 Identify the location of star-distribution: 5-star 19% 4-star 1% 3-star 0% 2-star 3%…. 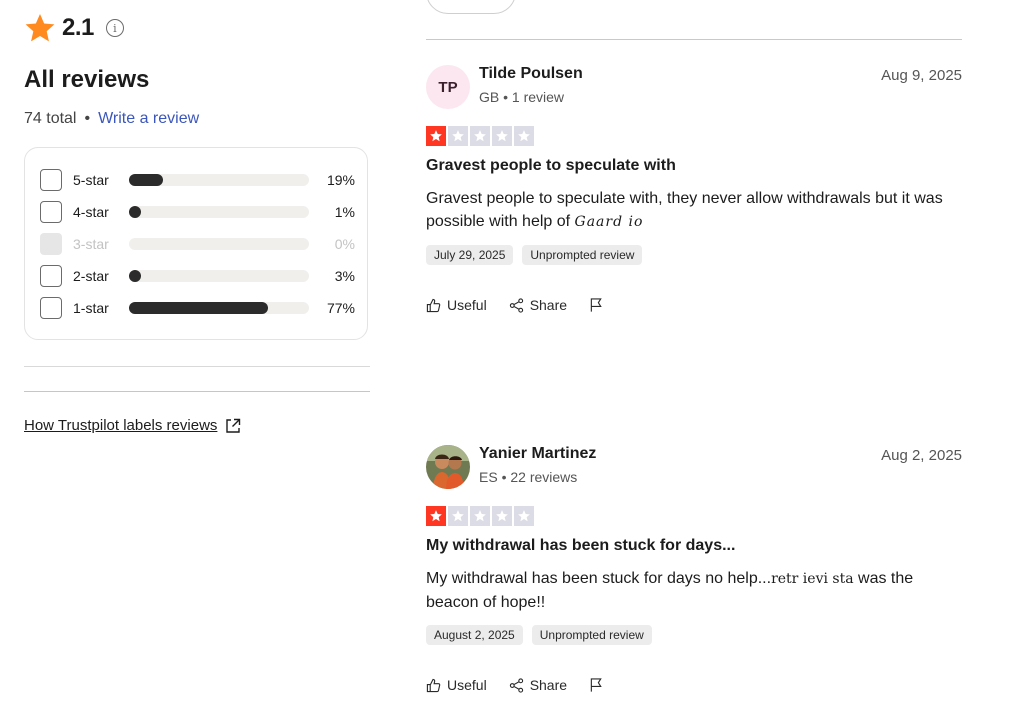
(196, 243).